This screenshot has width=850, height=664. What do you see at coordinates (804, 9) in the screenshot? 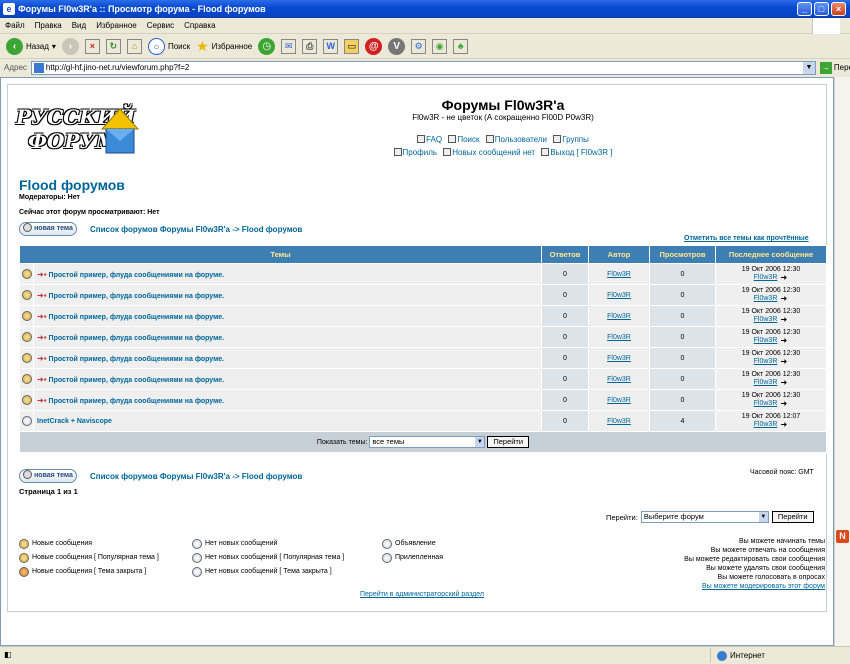
I see `minimize-button: _` at bounding box center [804, 9].